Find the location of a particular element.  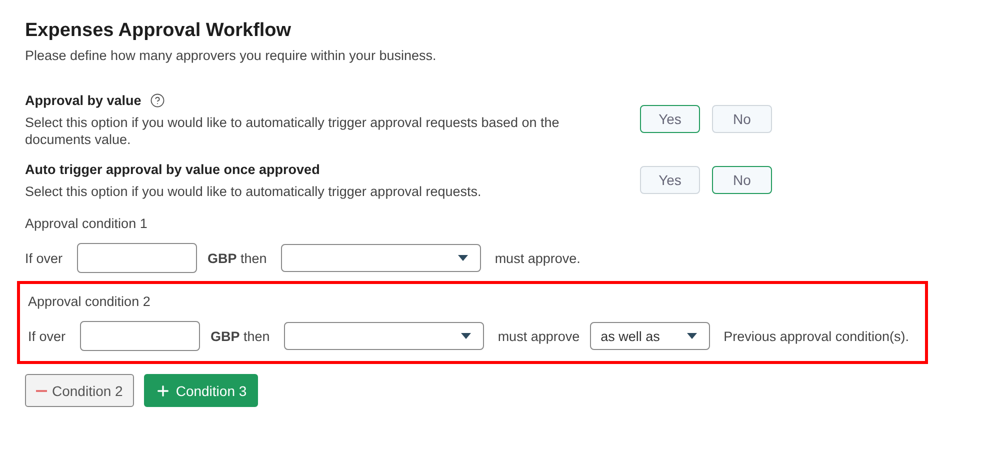

option-label: Approval by value is located at coordinates (83, 100).